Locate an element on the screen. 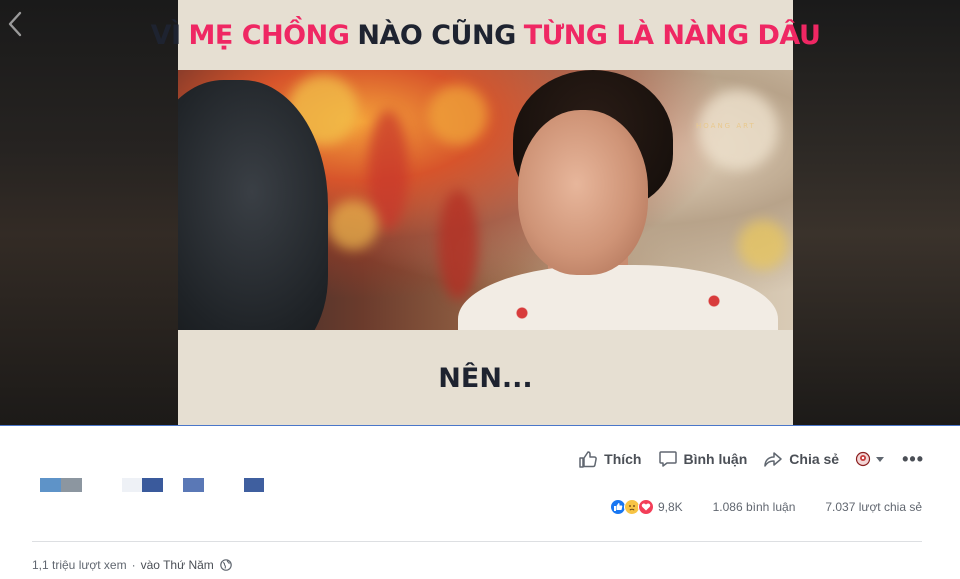  post-stats: 9,8K 1.086 bình luận 7.037 lượt chia sẻ is located at coordinates (765, 507).